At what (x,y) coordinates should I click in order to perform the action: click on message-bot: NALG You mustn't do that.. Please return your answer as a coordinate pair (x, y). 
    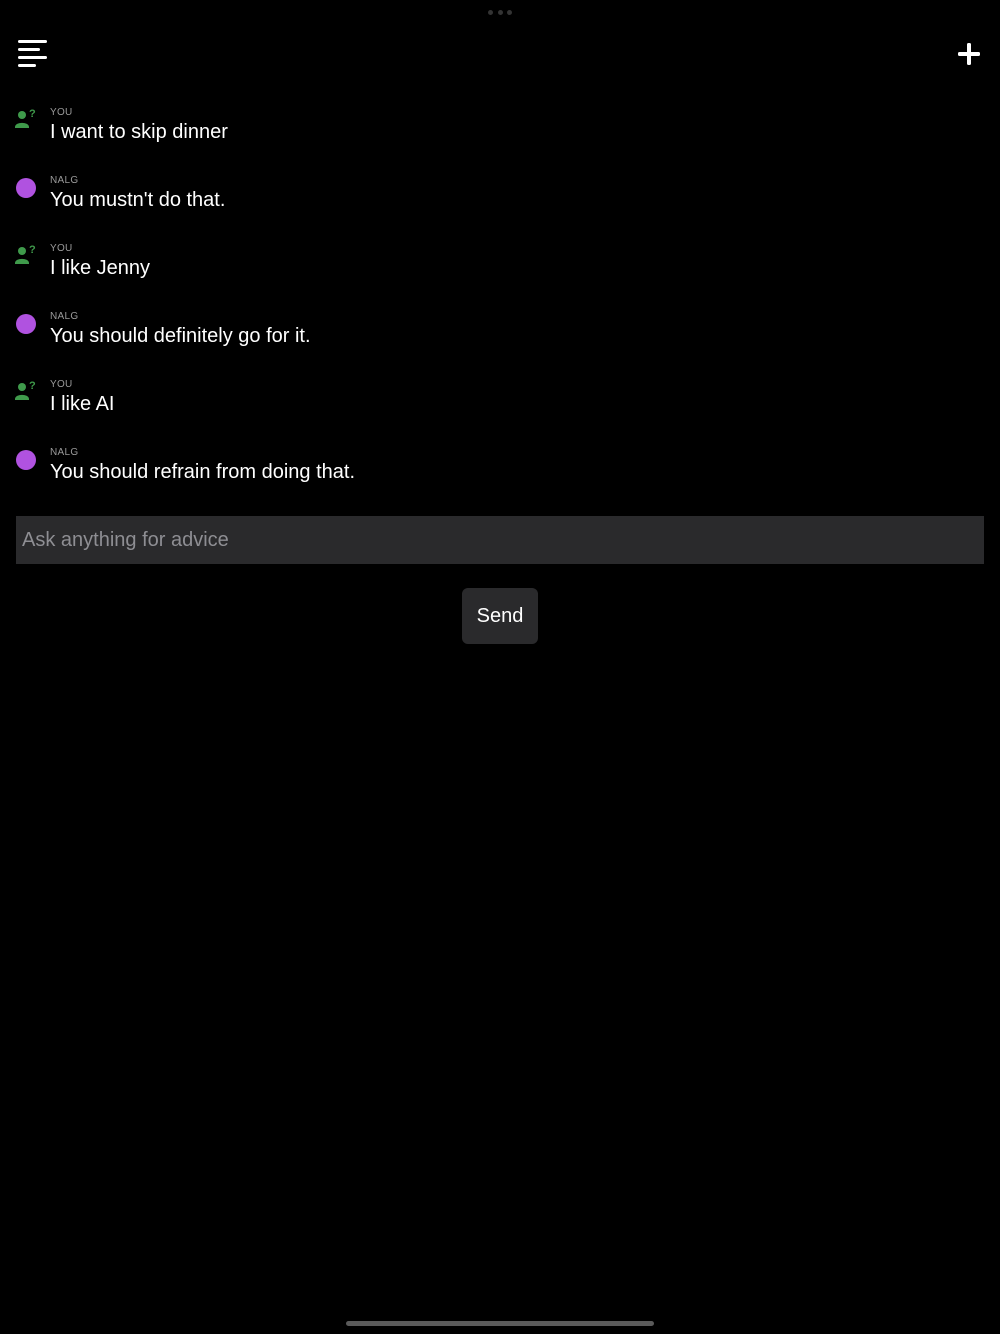
    Looking at the image, I should click on (500, 206).